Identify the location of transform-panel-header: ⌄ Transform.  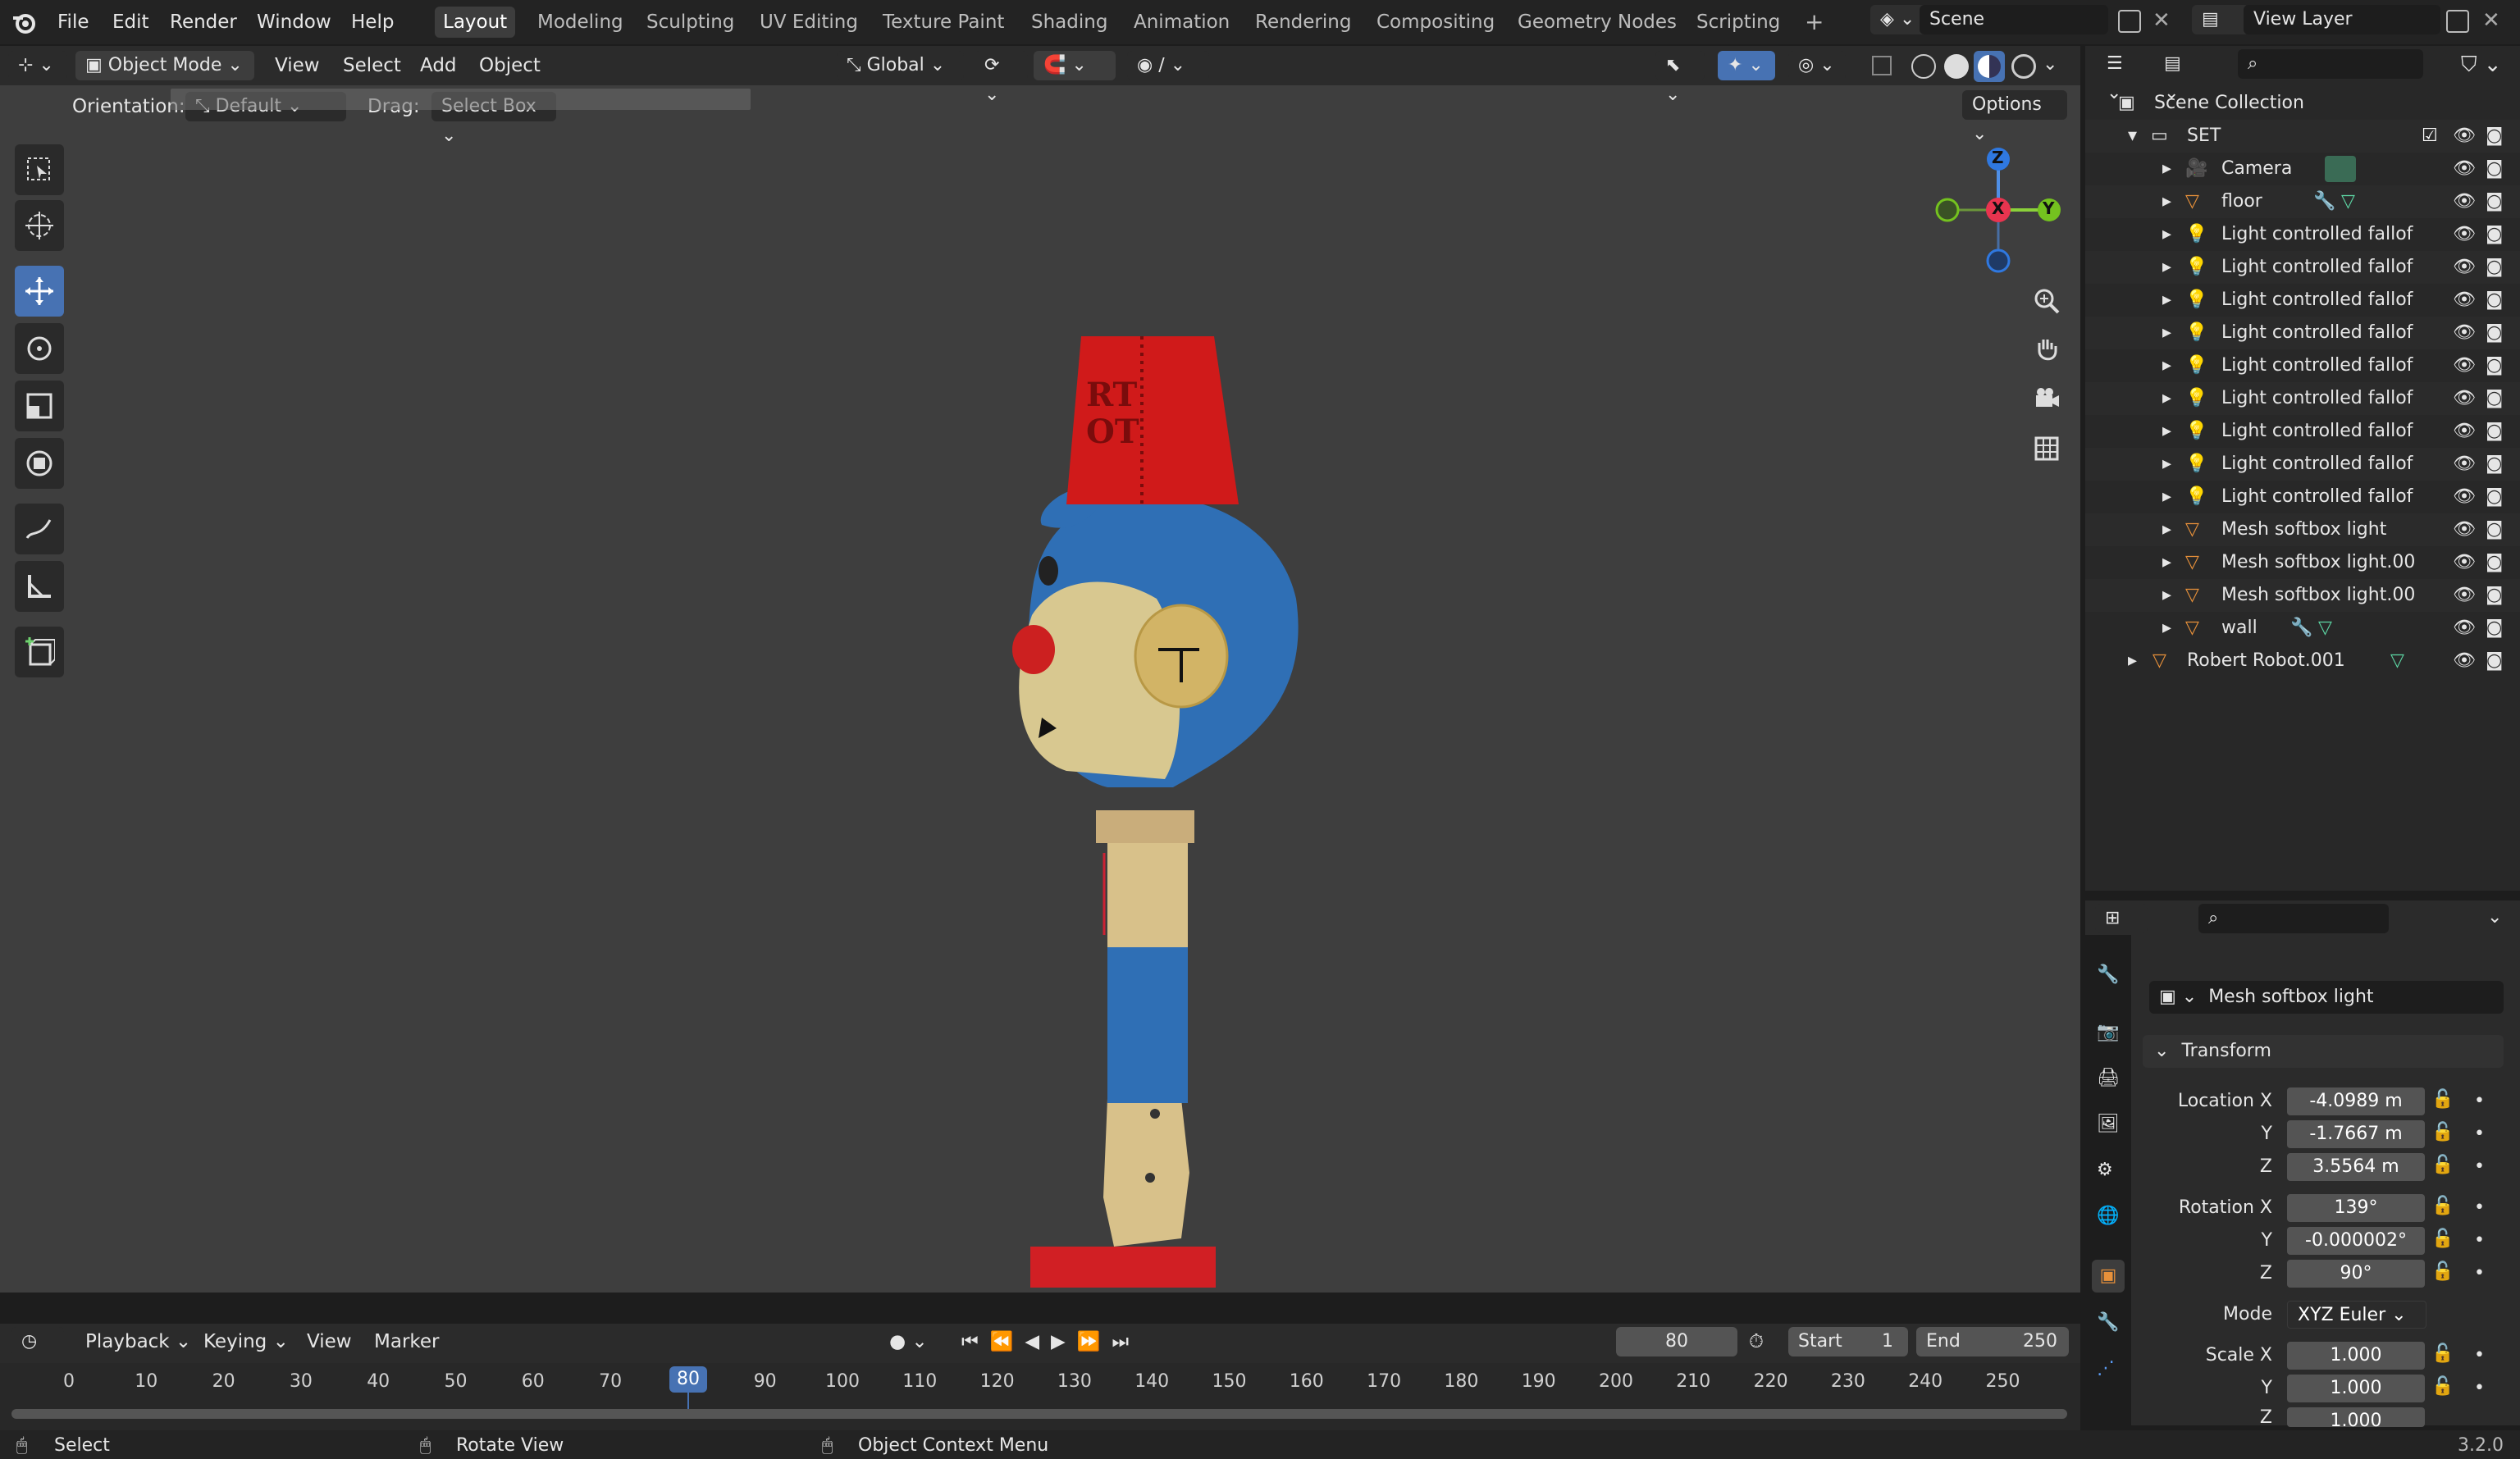
(2323, 1052).